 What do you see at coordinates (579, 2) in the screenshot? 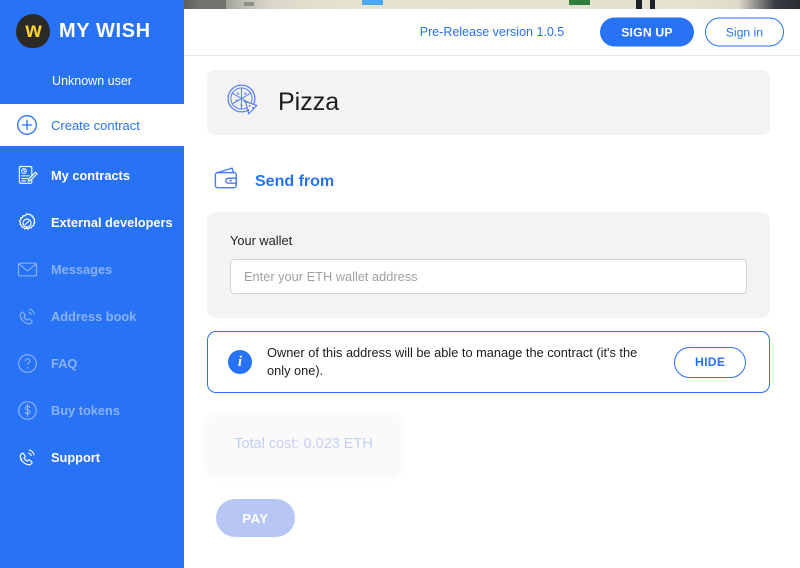
I see `photo-strip-green-tab` at bounding box center [579, 2].